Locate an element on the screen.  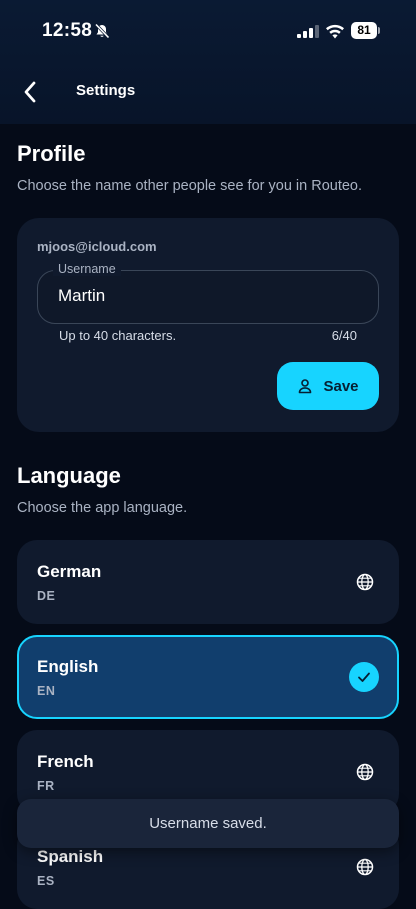
language-name: German is located at coordinates (69, 571).